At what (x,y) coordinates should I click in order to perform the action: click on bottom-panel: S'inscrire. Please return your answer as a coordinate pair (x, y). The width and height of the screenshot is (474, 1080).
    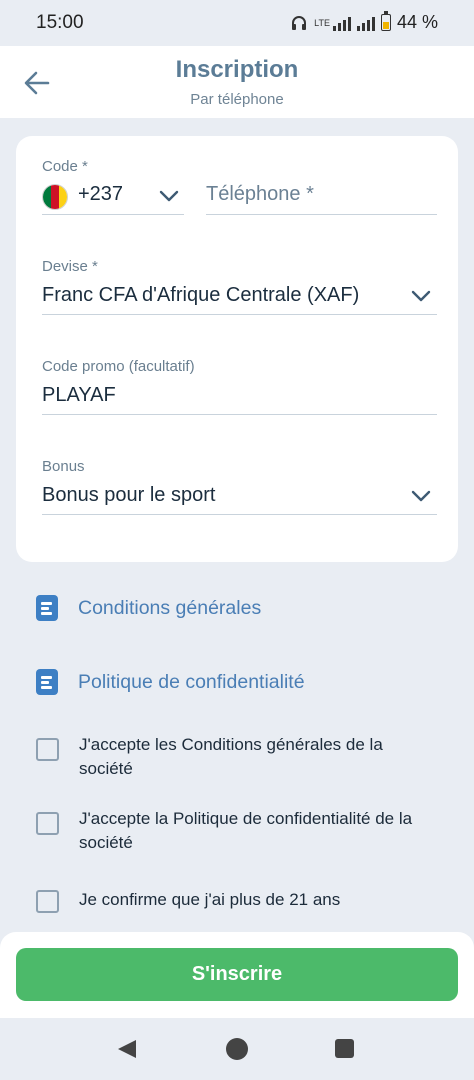
    Looking at the image, I should click on (237, 975).